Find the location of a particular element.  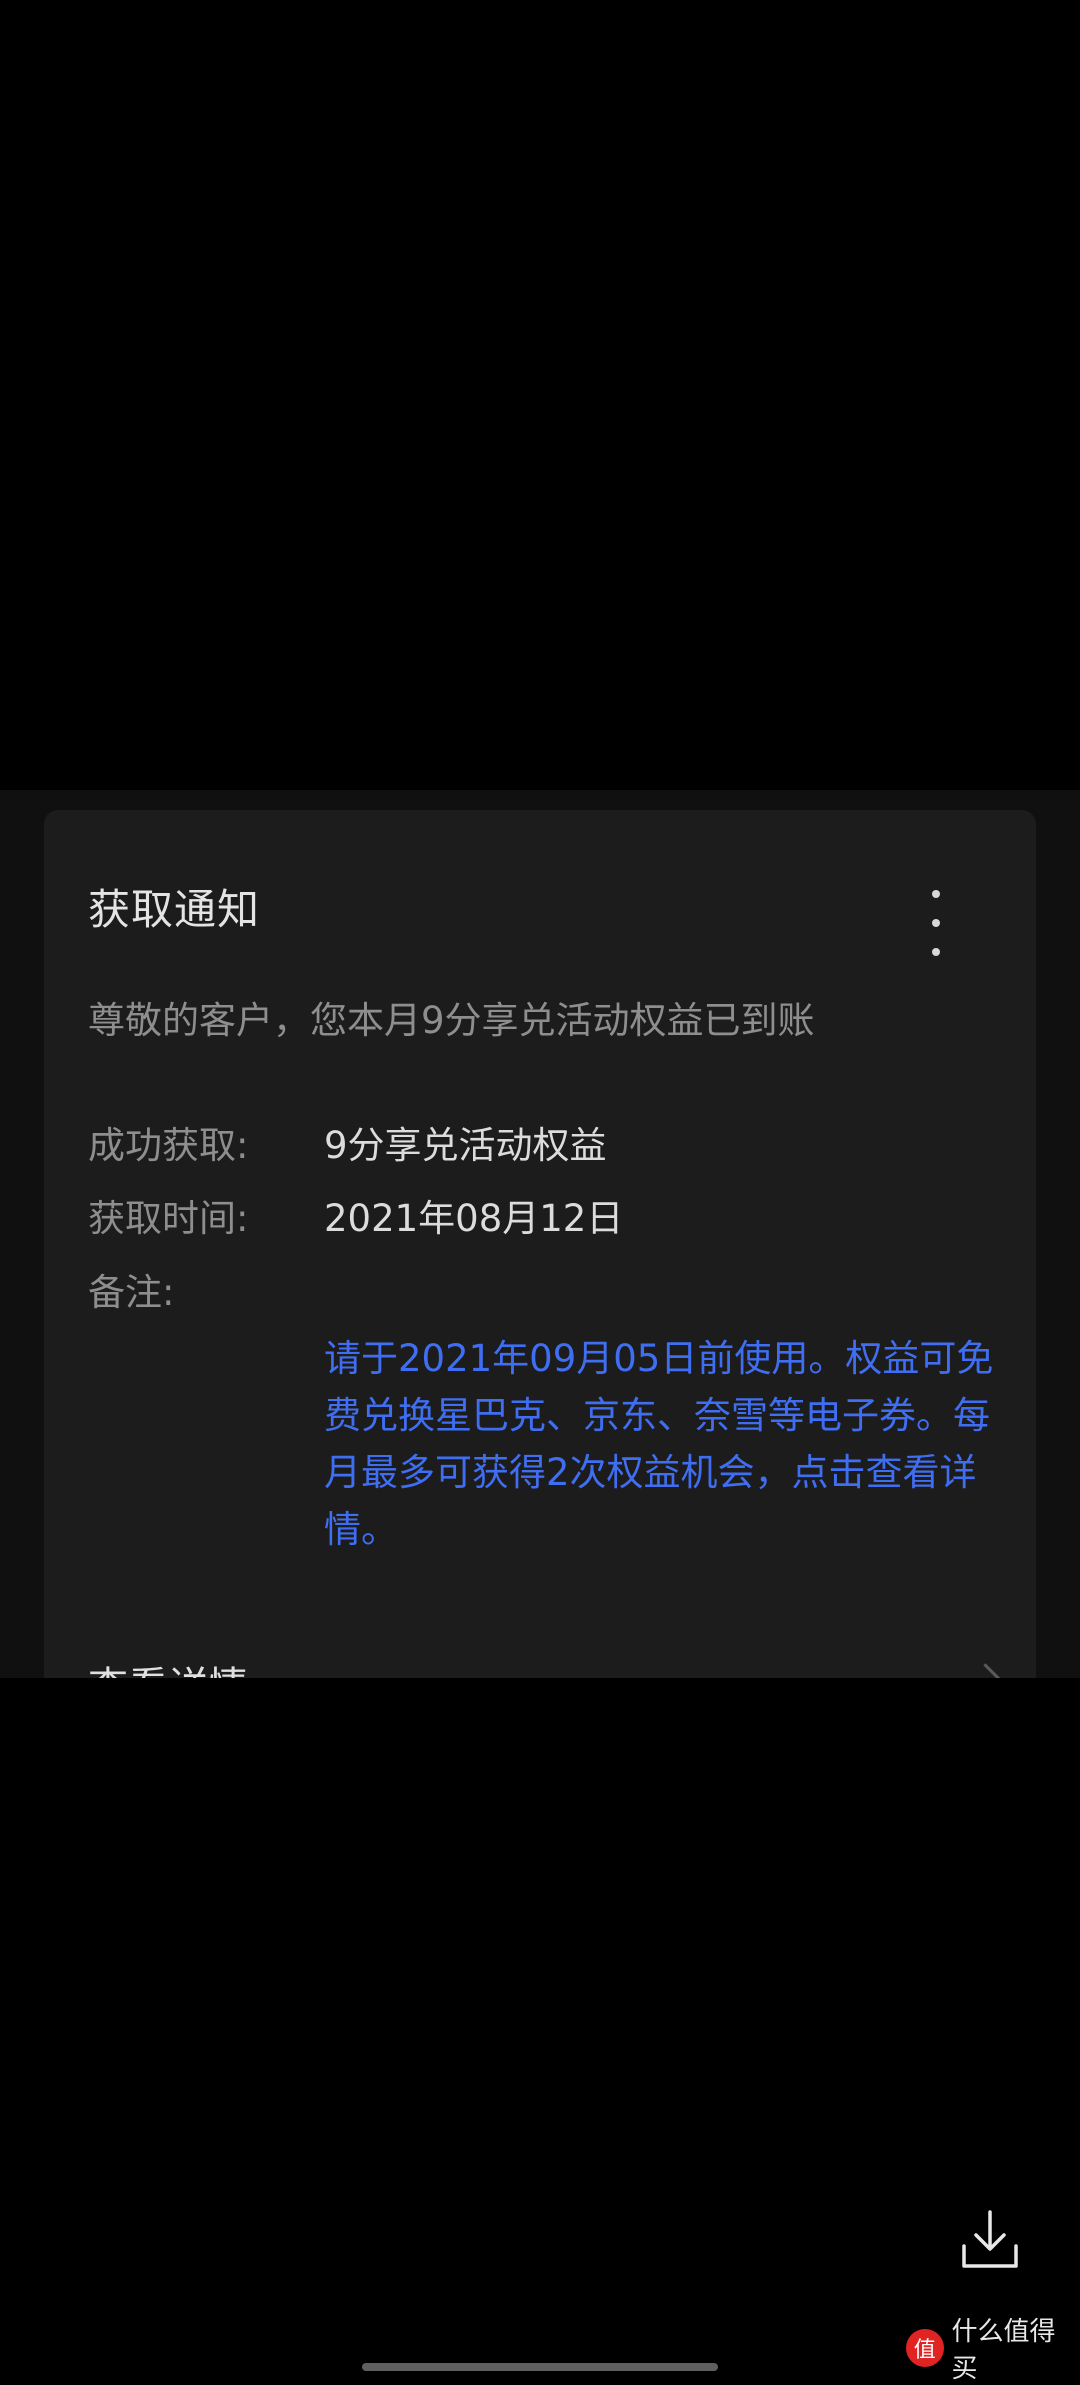

remark-label: 备注: is located at coordinates (131, 1292).